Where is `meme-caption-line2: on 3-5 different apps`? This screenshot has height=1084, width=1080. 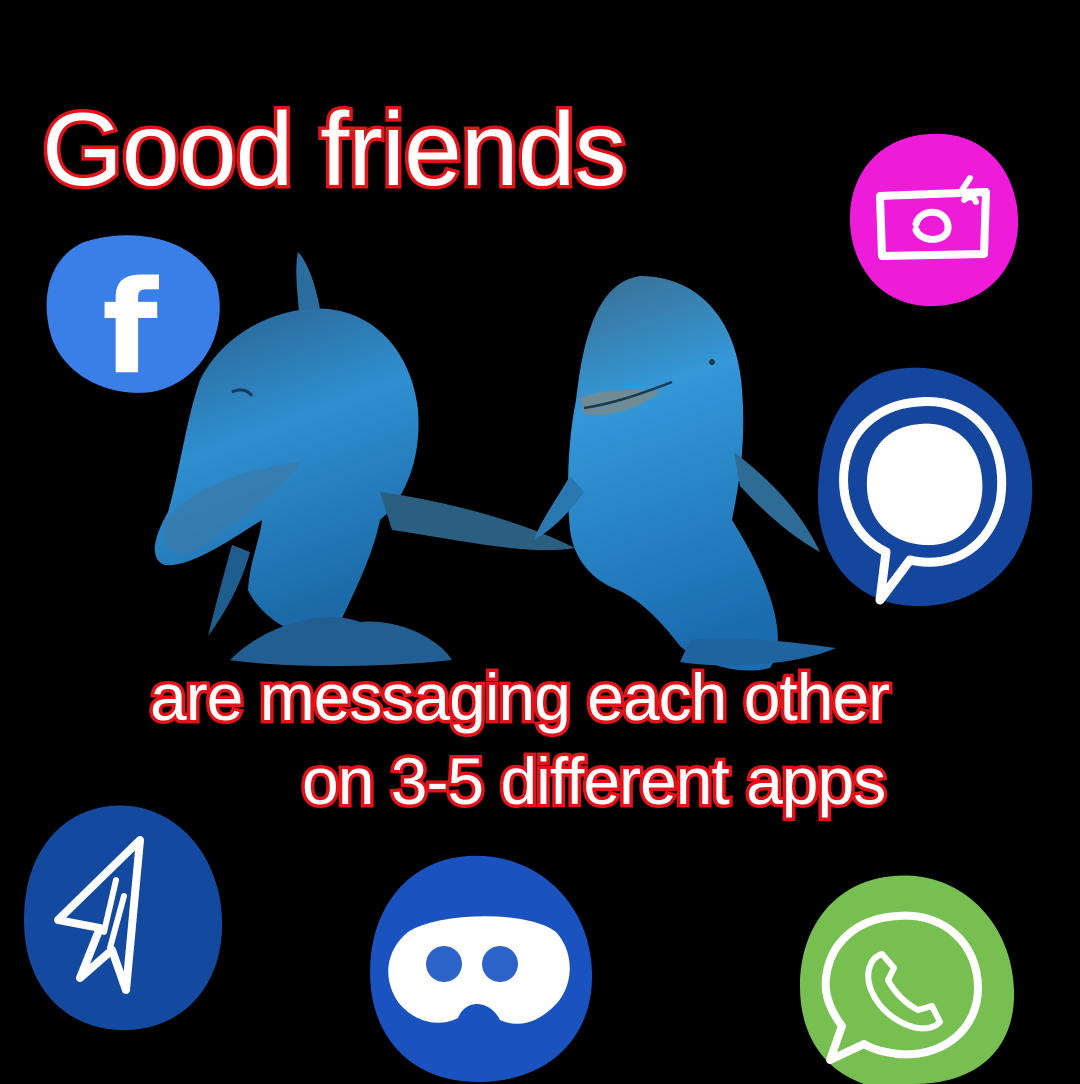 meme-caption-line2: on 3-5 different apps is located at coordinates (593, 781).